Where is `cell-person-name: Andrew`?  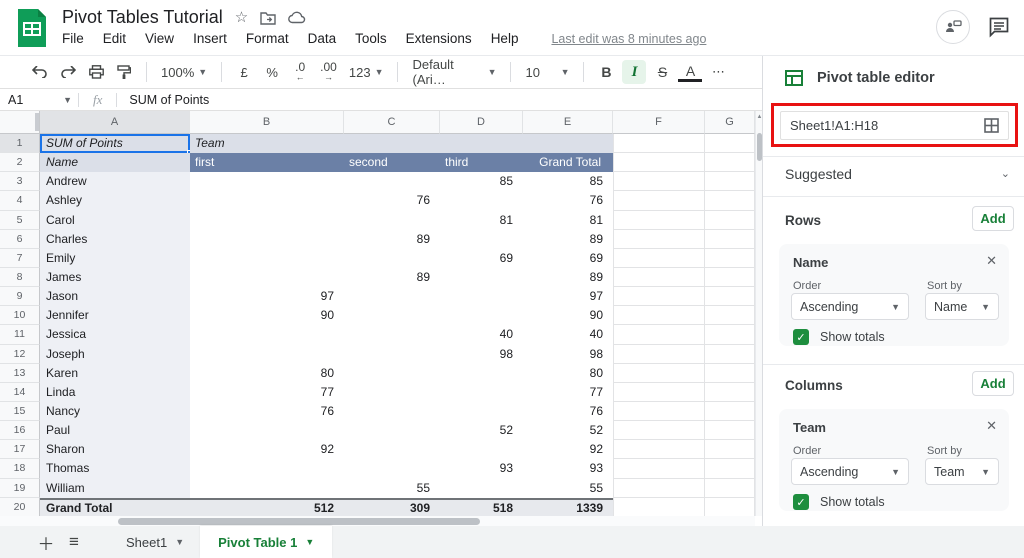
cell-person-name: Andrew is located at coordinates (115, 182).